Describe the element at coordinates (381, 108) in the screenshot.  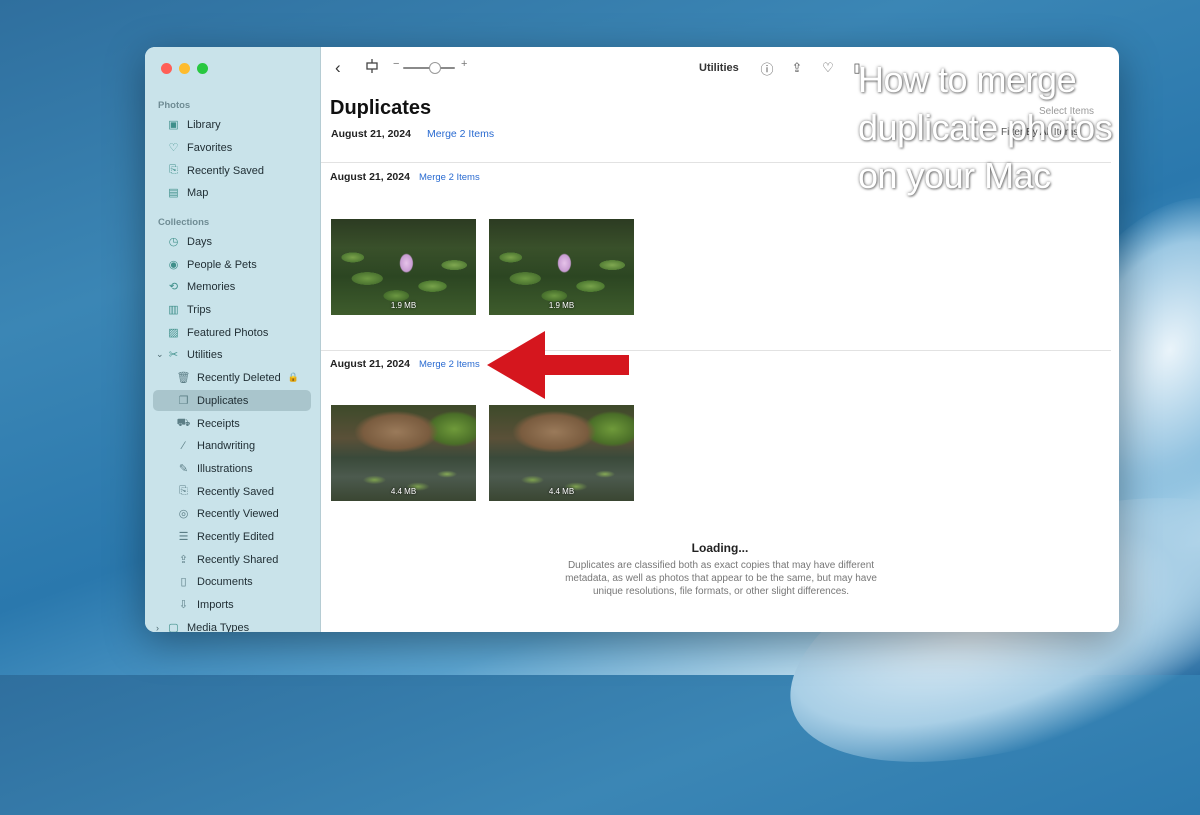
I see `page-title: Duplicates` at that location.